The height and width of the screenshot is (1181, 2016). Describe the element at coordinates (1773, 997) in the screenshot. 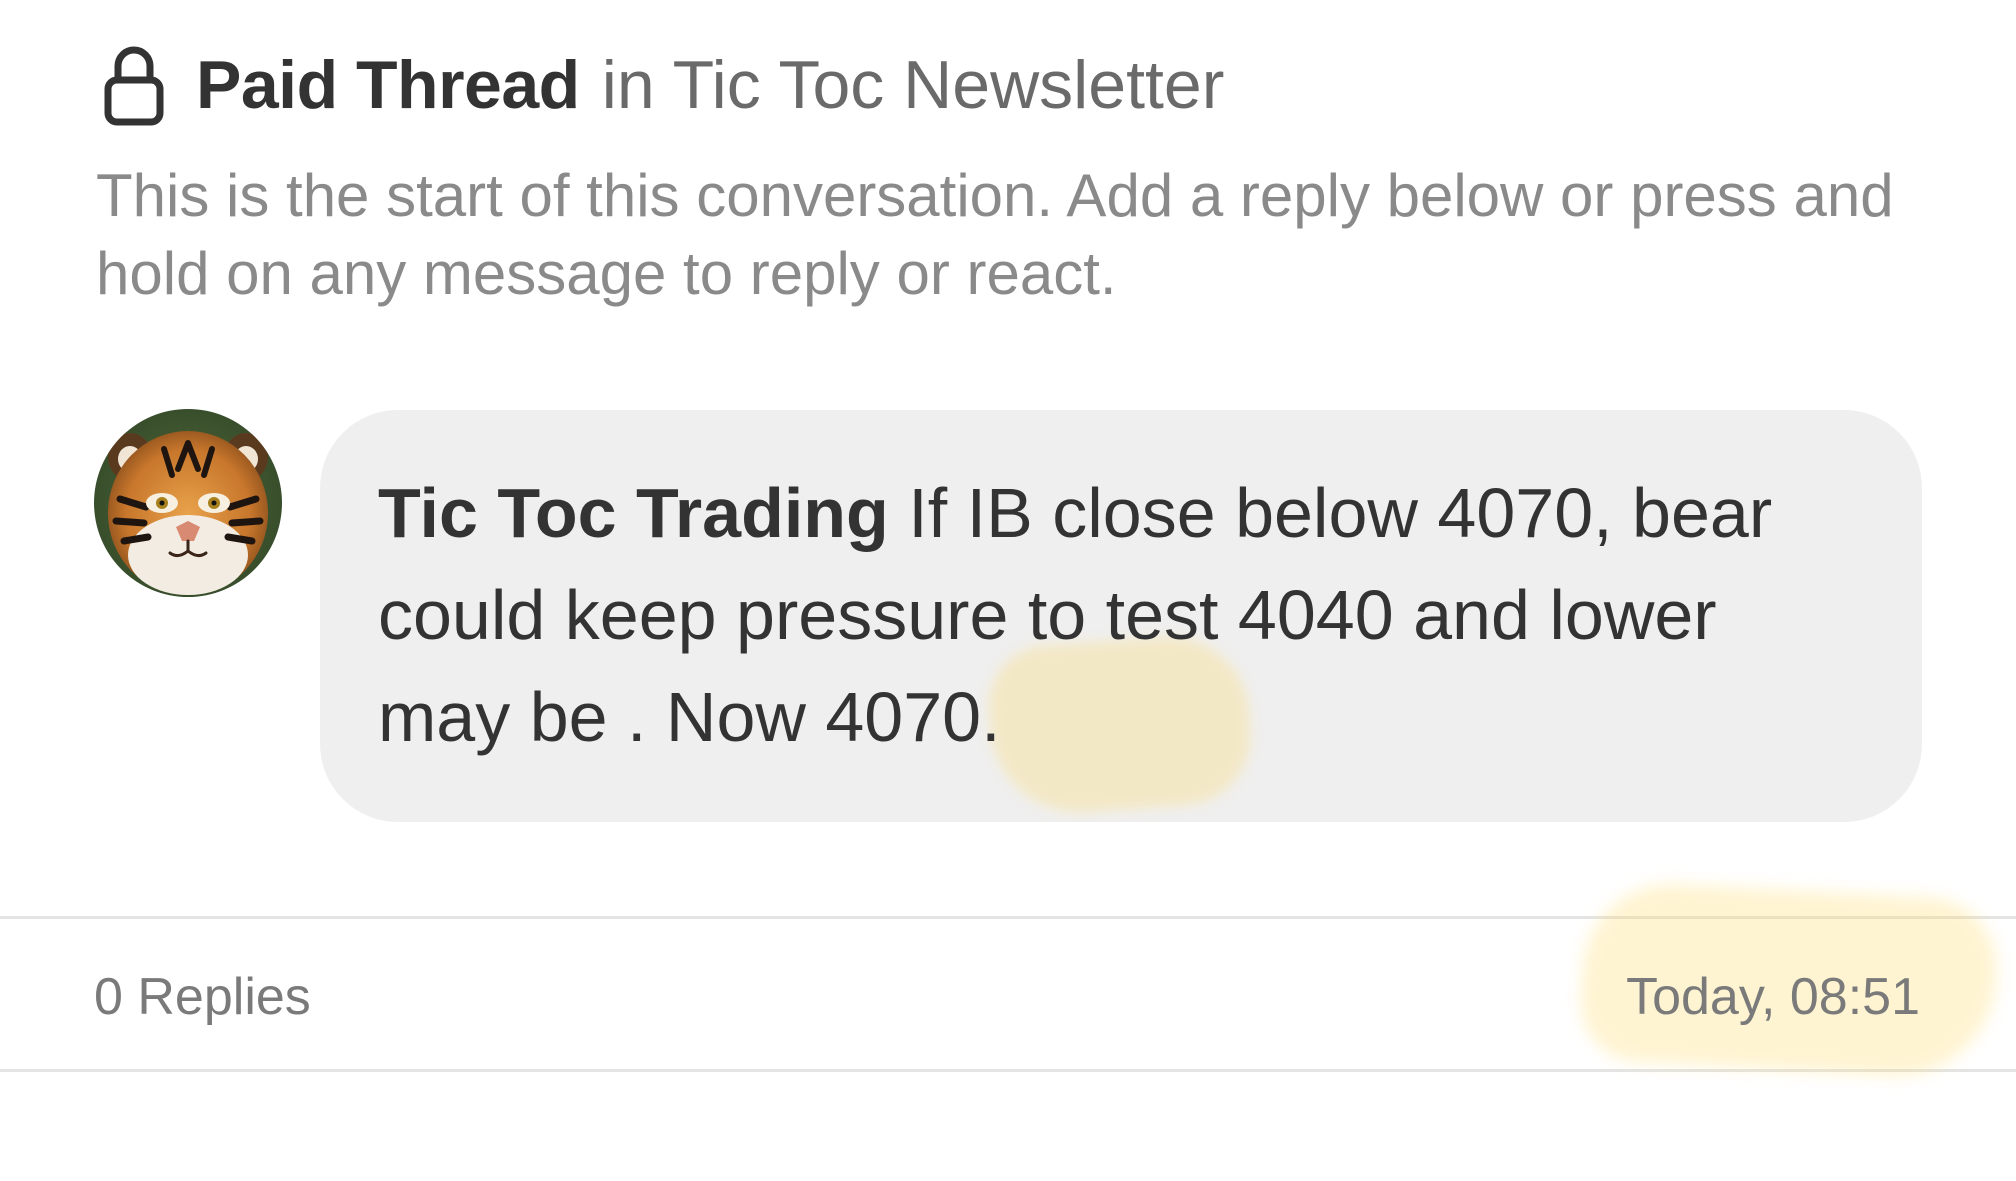

I see `message-timestamp: Today, 08:51` at that location.